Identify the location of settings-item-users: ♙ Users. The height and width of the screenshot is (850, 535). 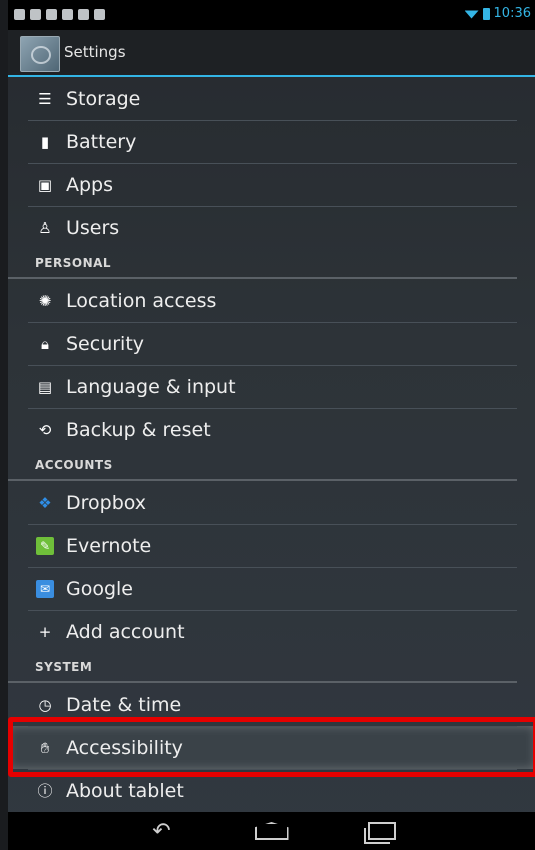
(271, 227).